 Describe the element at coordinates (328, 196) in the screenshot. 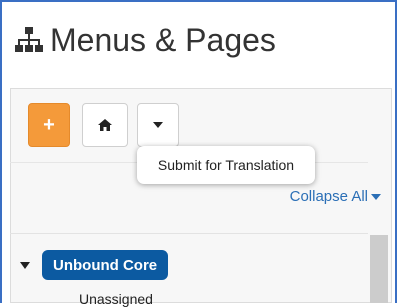

I see `collapse-all-label: Collapse All` at that location.